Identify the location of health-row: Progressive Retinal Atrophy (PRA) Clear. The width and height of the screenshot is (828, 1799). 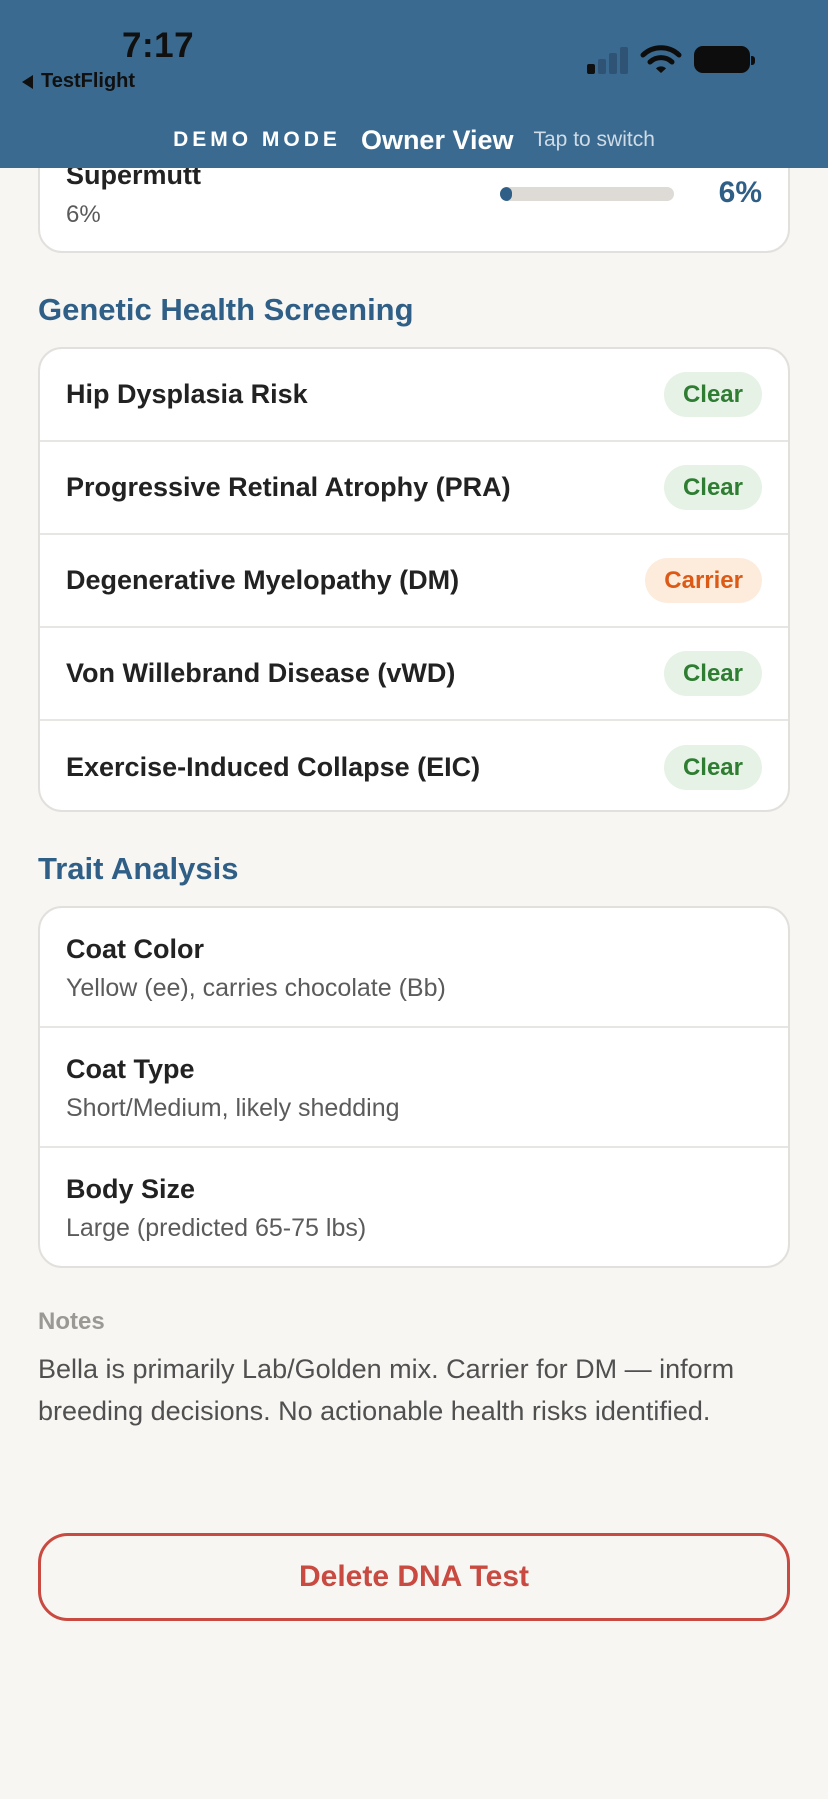
(414, 488).